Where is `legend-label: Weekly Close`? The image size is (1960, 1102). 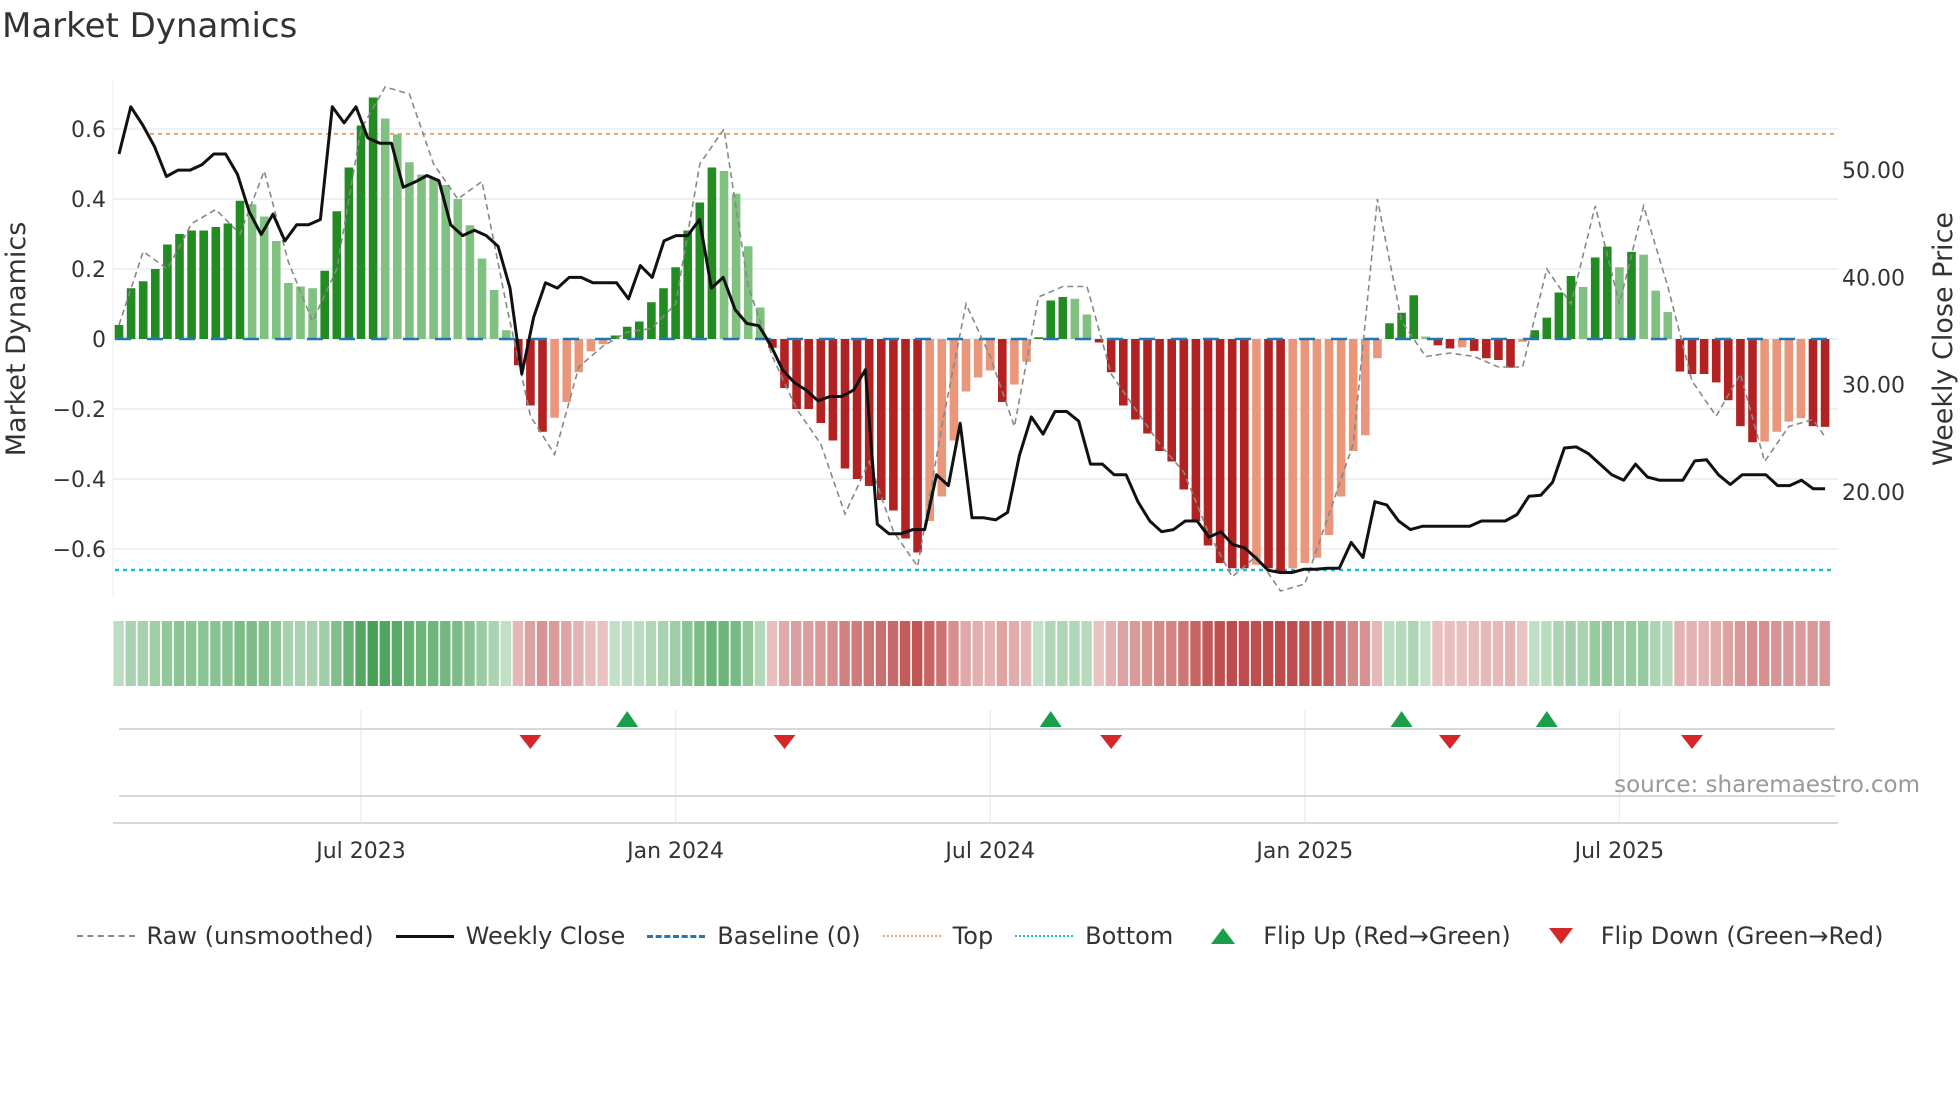 legend-label: Weekly Close is located at coordinates (545, 936).